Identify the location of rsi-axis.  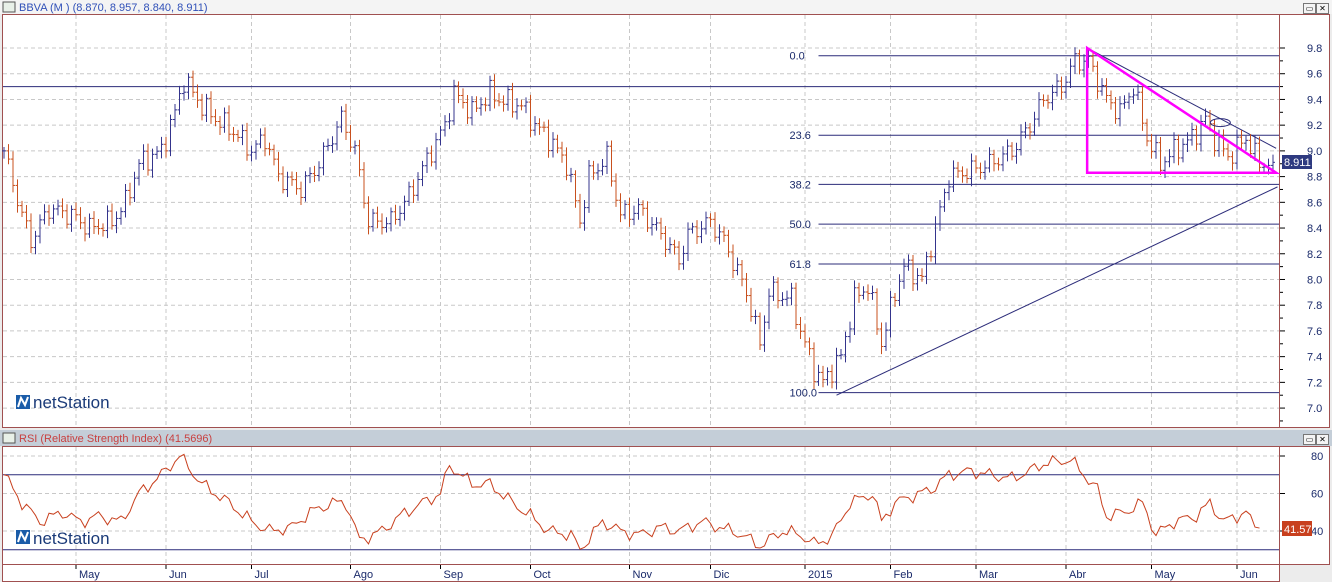
(1304, 505).